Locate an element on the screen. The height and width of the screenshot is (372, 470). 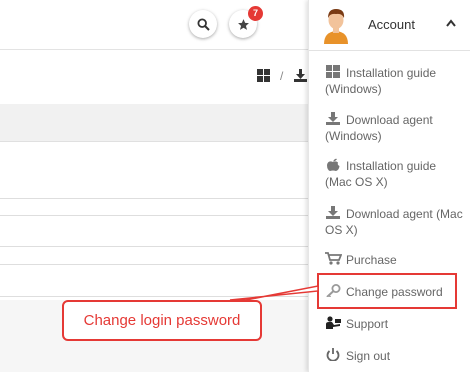
callout-text: Change login password is located at coordinates (162, 320).